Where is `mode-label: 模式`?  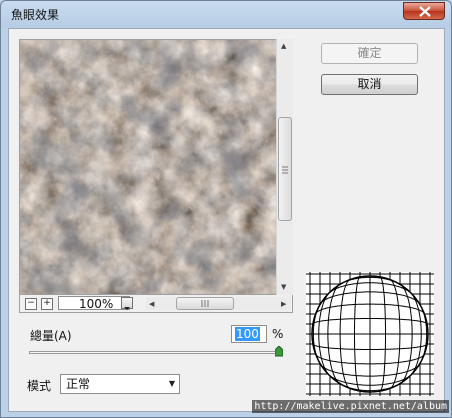
mode-label: 模式 is located at coordinates (39, 386).